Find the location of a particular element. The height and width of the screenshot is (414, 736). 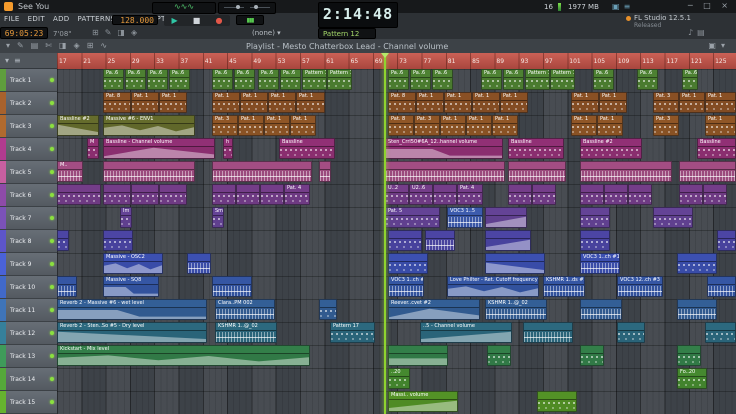

playlist-clip: VOC3 12..ch #3 is located at coordinates (640, 286).